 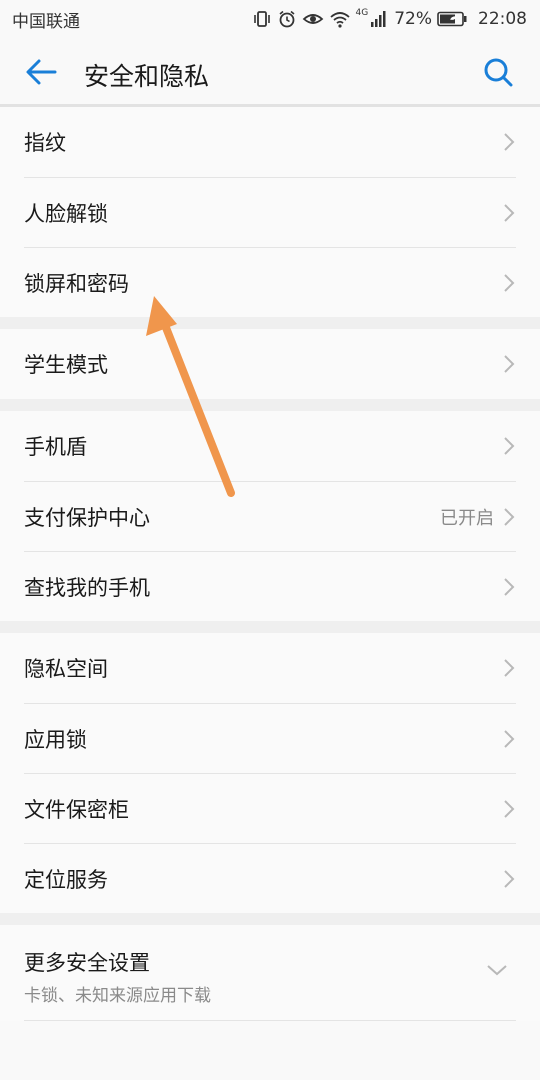 I want to click on item-label: 学生模式, so click(x=66, y=365).